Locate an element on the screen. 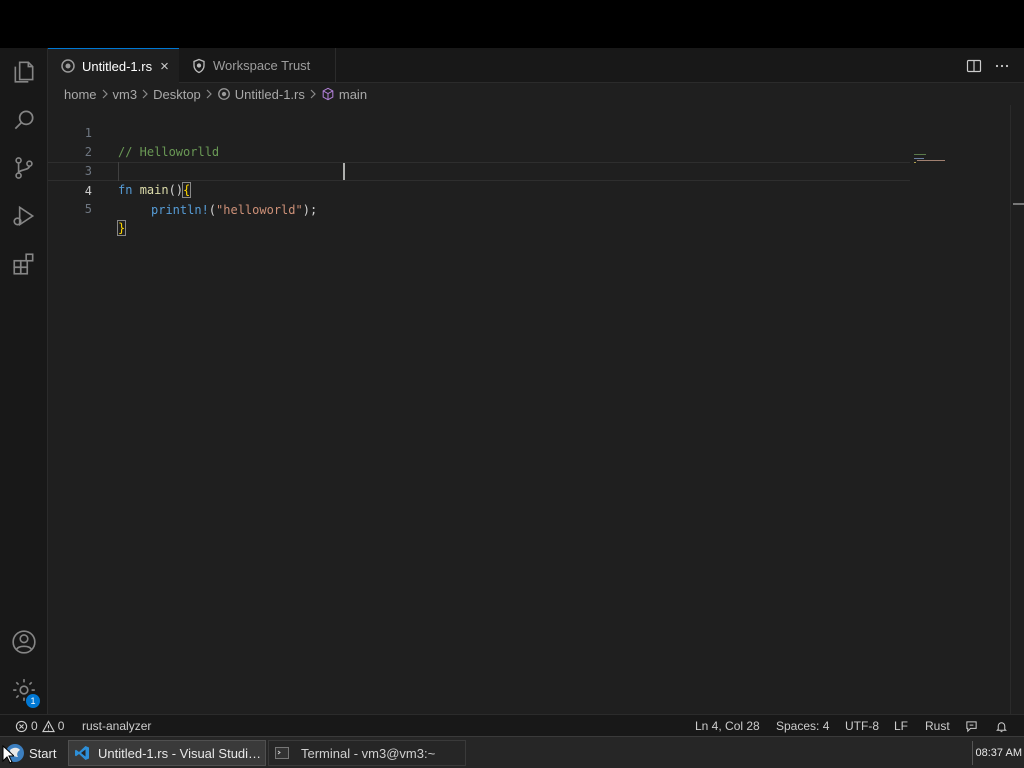 The height and width of the screenshot is (768, 1024). close-icon: × is located at coordinates (164, 66).